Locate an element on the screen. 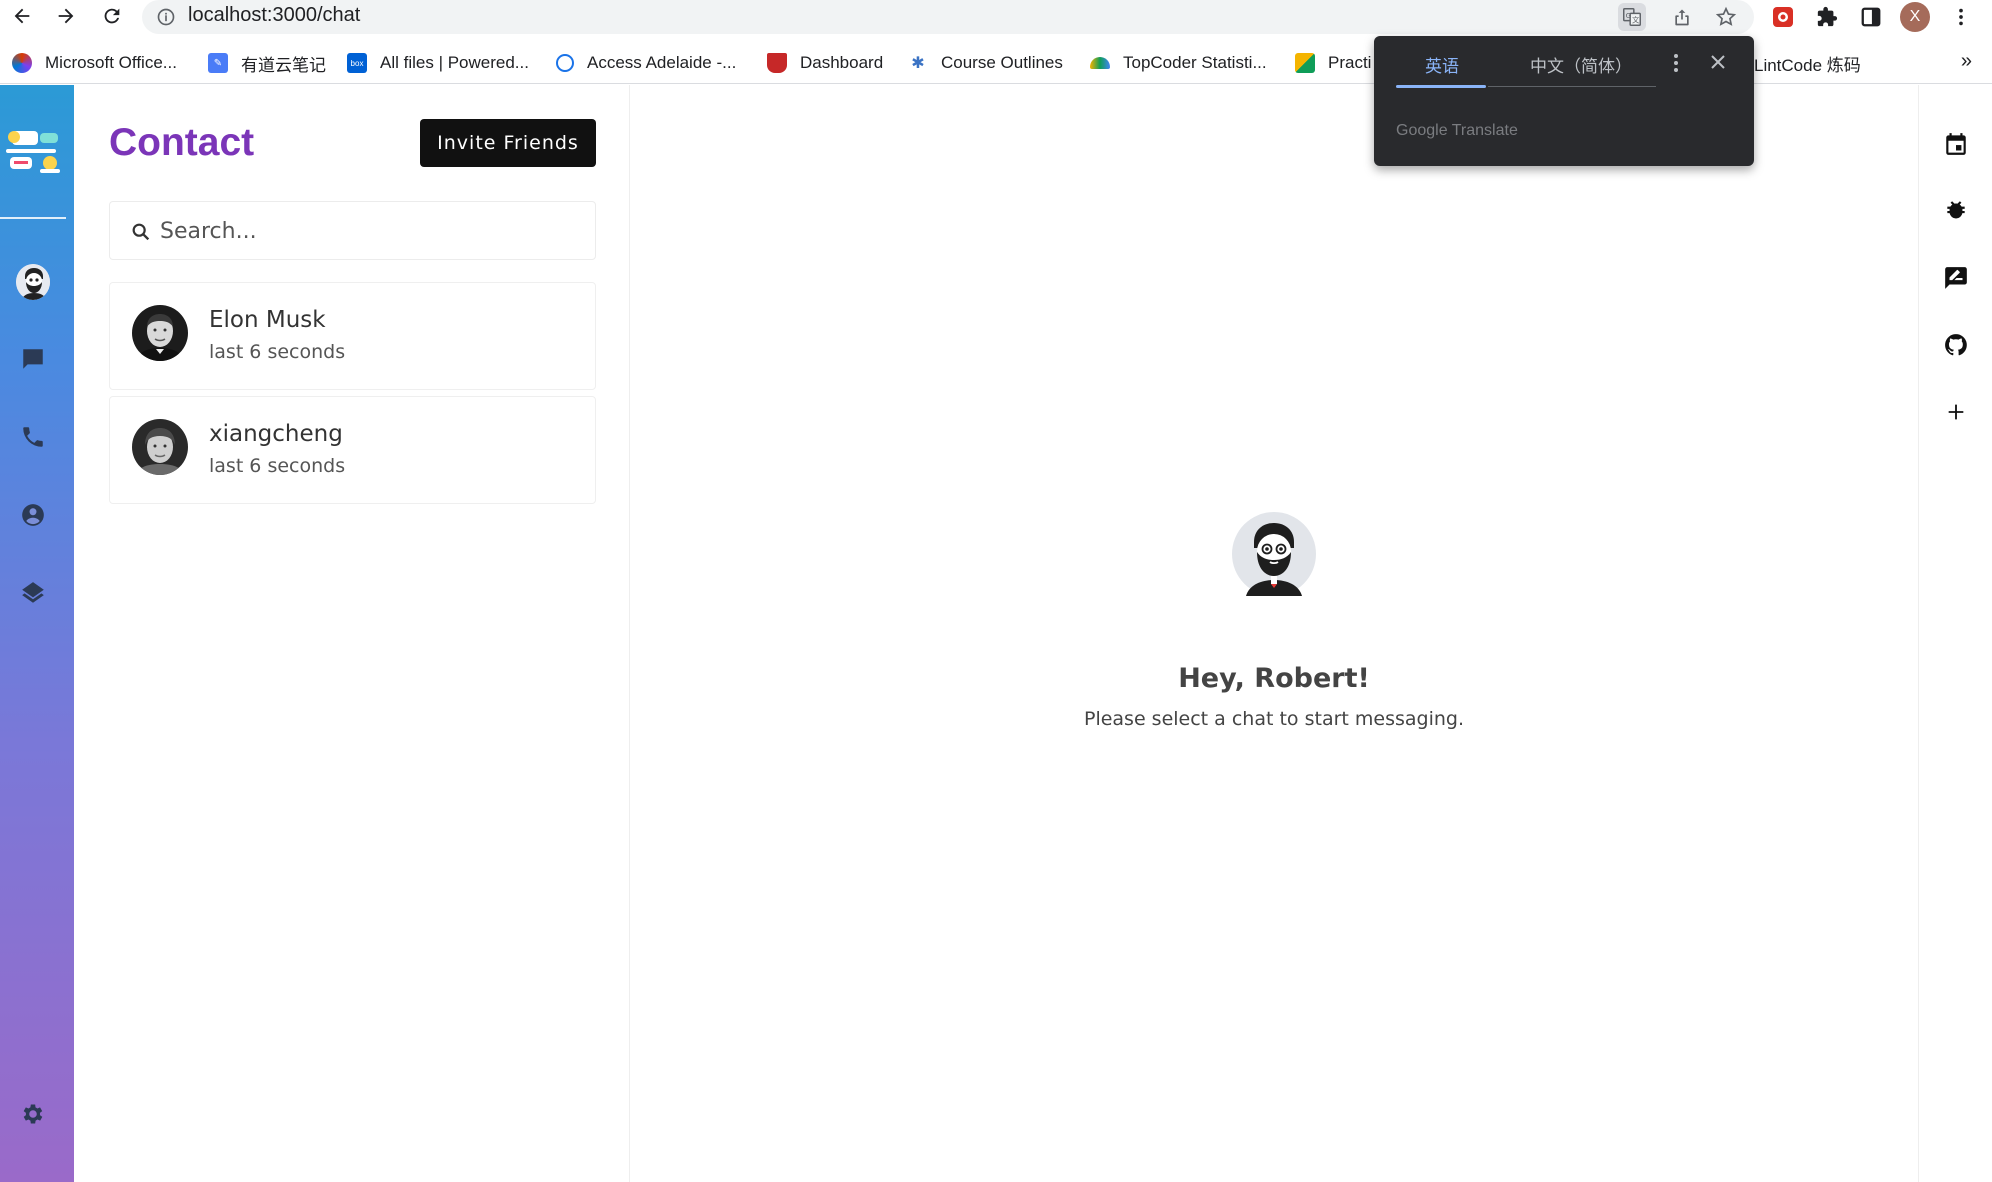 Image resolution: width=1992 pixels, height=1182 pixels. translate-popup: 英语 中文（简体） Google Translate is located at coordinates (1564, 101).